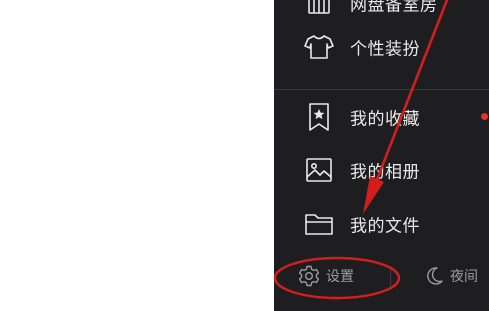 This screenshot has height=311, width=489. What do you see at coordinates (319, 224) in the screenshot?
I see `folder-icon` at bounding box center [319, 224].